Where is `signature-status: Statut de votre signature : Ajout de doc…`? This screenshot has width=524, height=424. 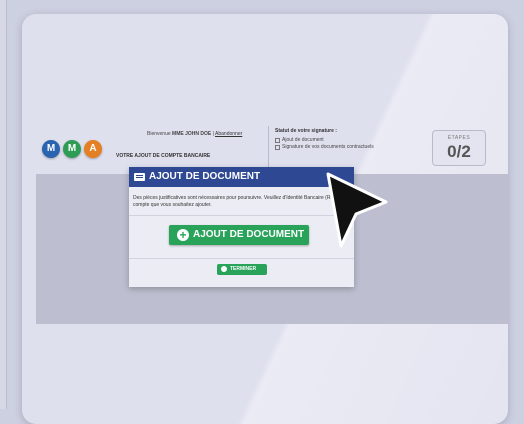
signature-status: Statut de votre signature : Ajout de doc… is located at coordinates (324, 139).